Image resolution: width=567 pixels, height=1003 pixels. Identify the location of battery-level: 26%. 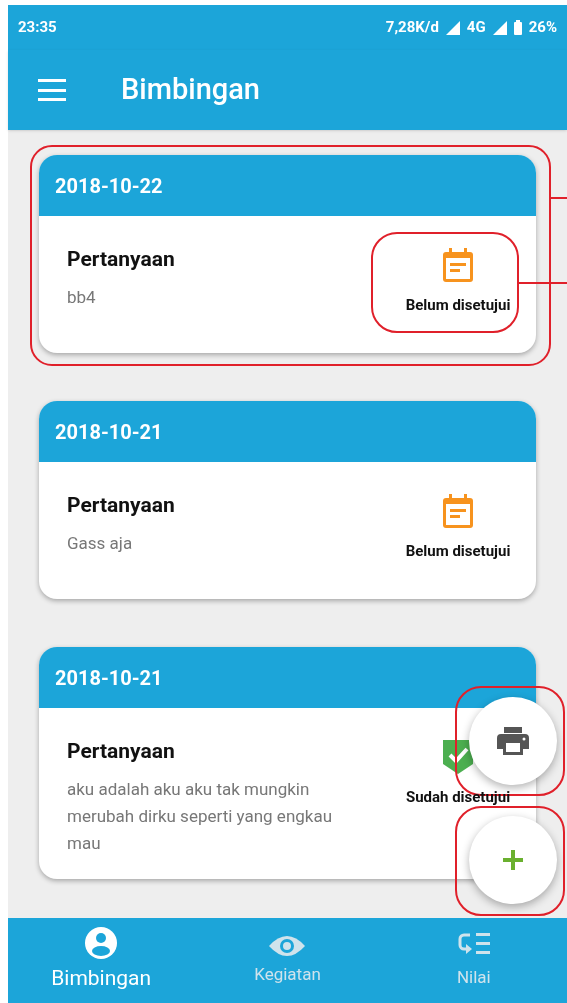
(542, 28).